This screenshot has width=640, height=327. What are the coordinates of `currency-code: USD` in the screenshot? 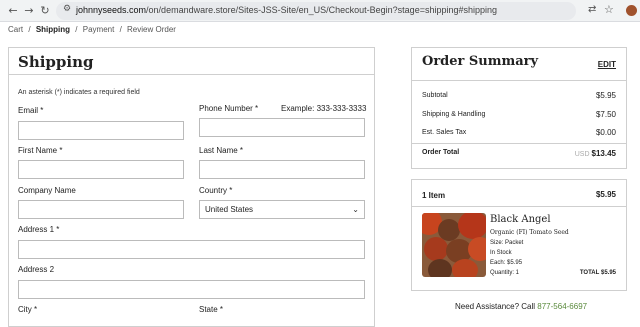 It's located at (582, 154).